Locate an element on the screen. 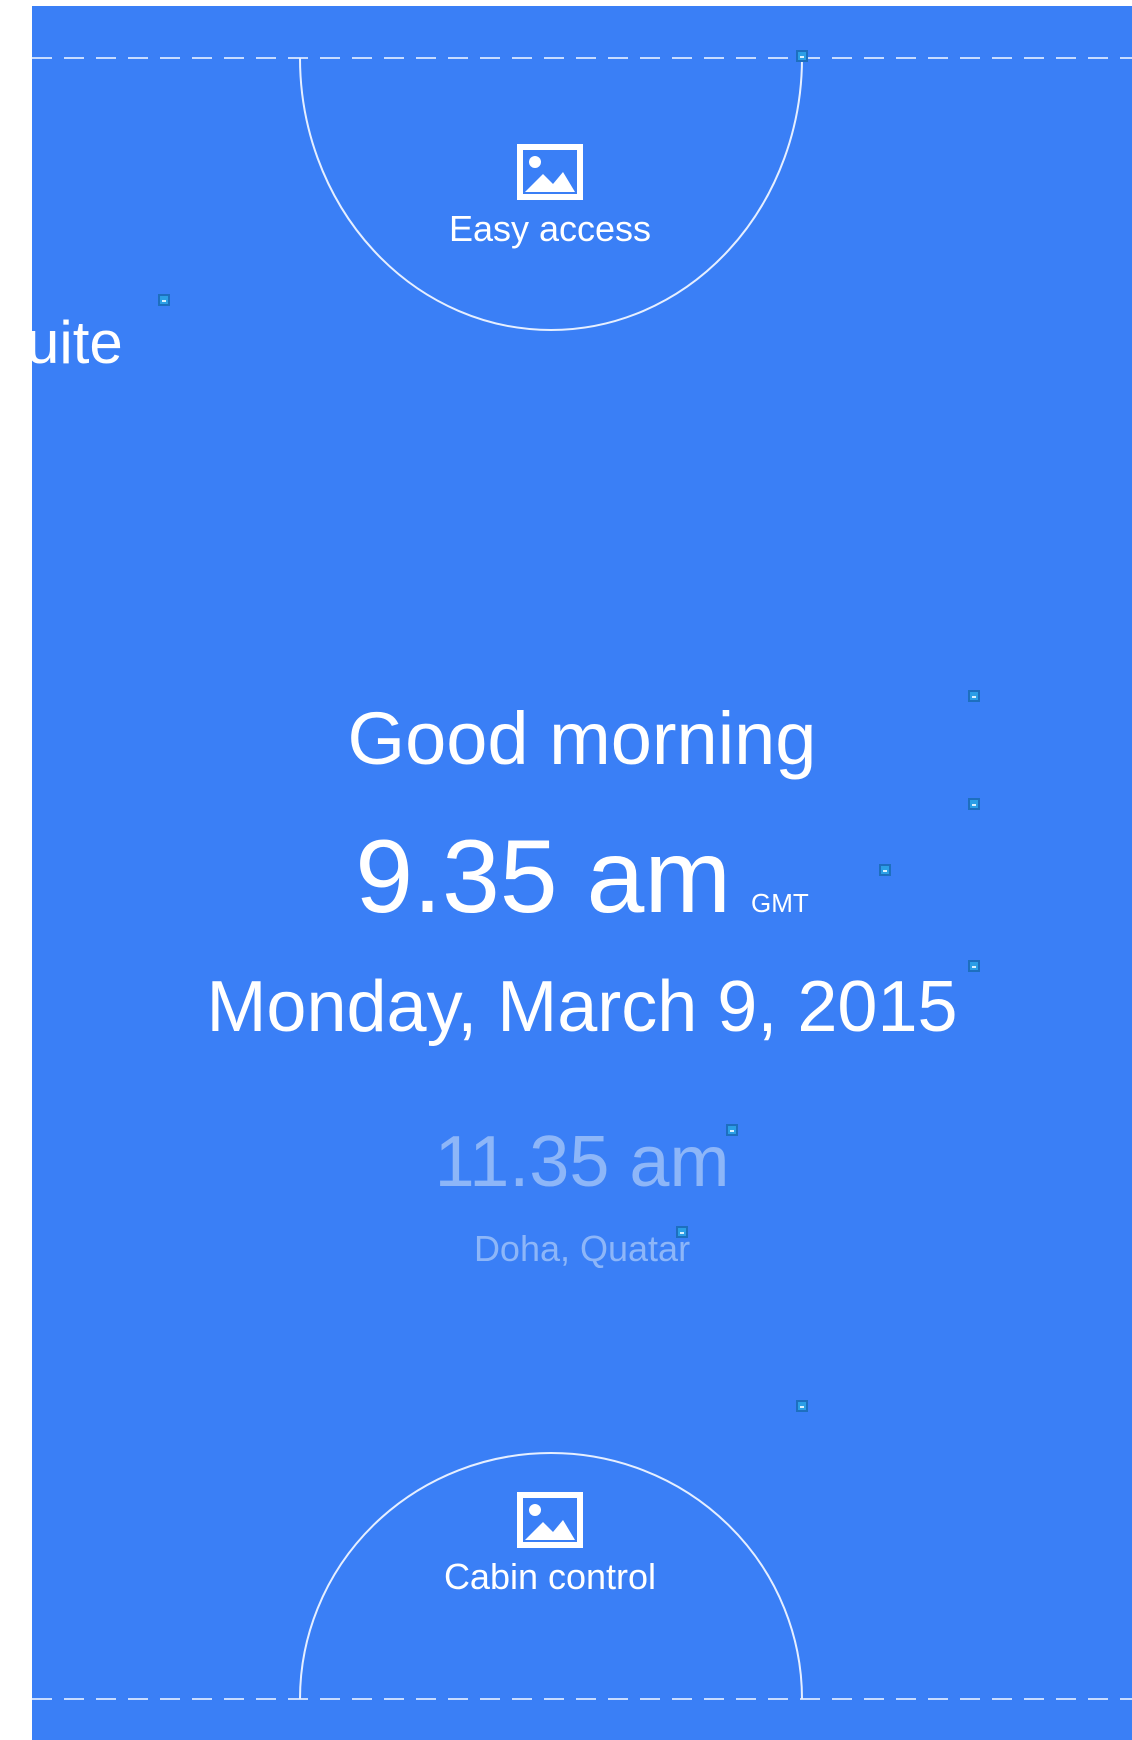  current-time-row: 9.35 am GMT is located at coordinates (582, 877).